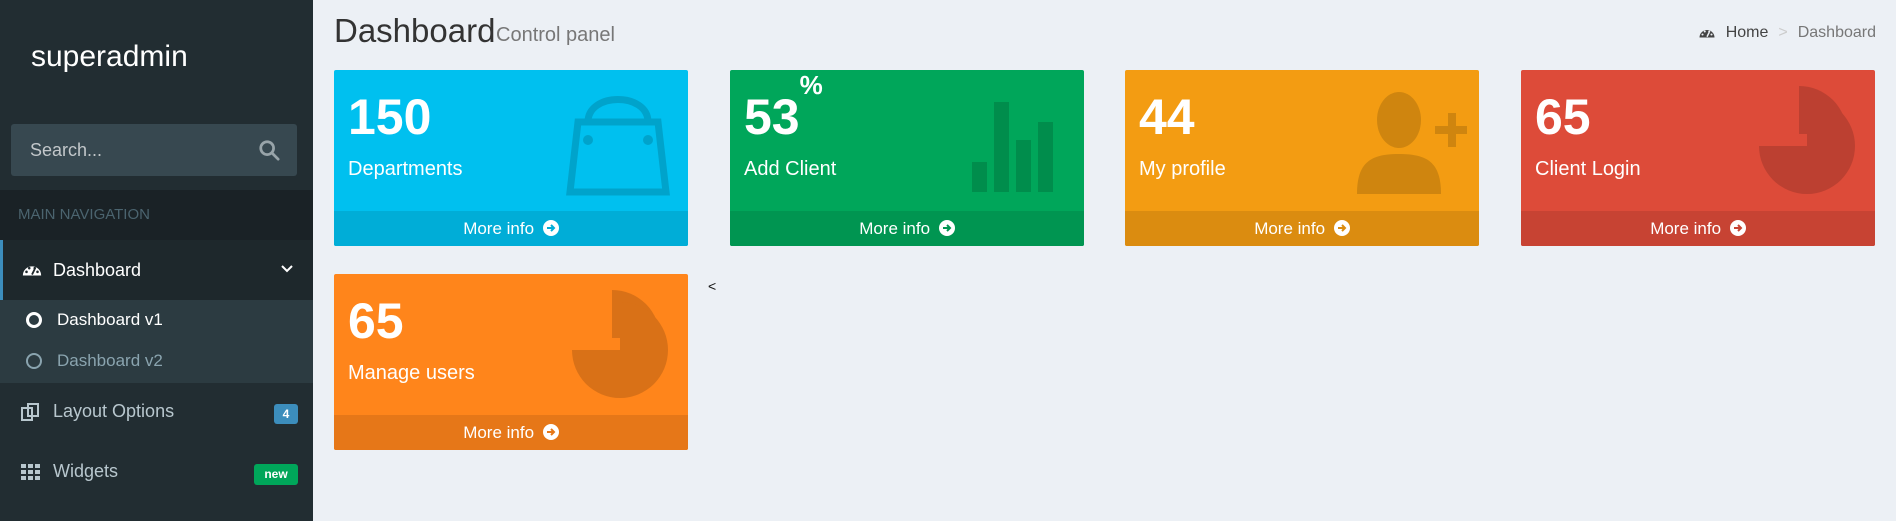 This screenshot has width=1896, height=521. What do you see at coordinates (30, 472) in the screenshot?
I see `grid-icon` at bounding box center [30, 472].